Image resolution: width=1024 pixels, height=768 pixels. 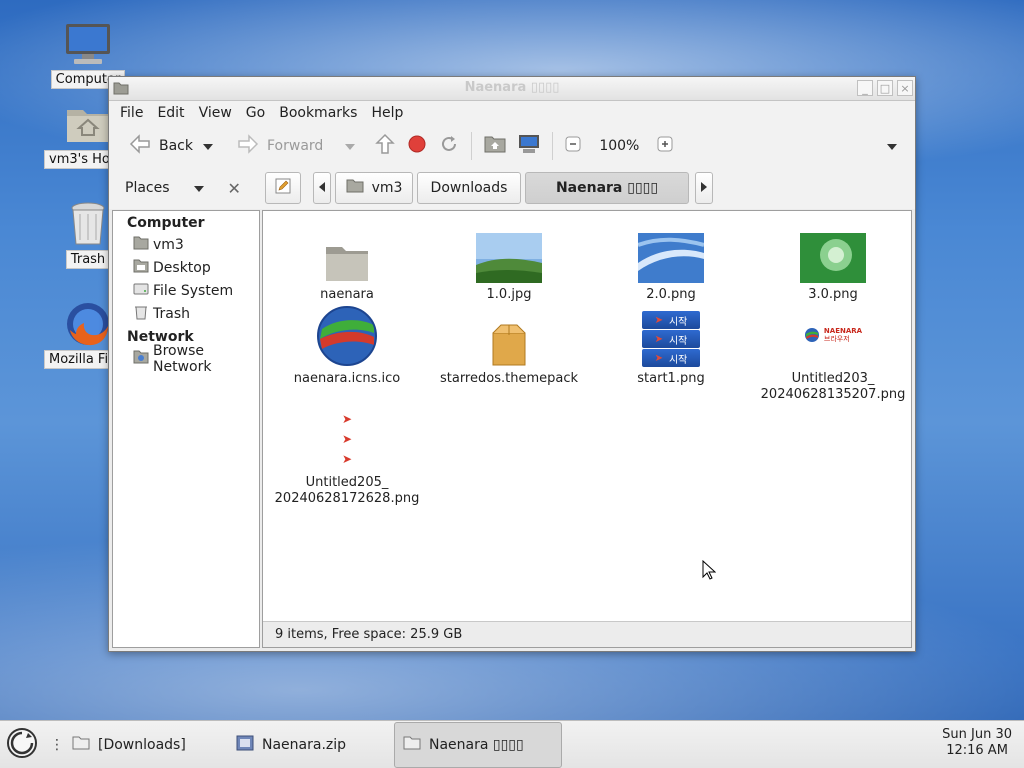 I want to click on edit-location-button, so click(x=283, y=188).